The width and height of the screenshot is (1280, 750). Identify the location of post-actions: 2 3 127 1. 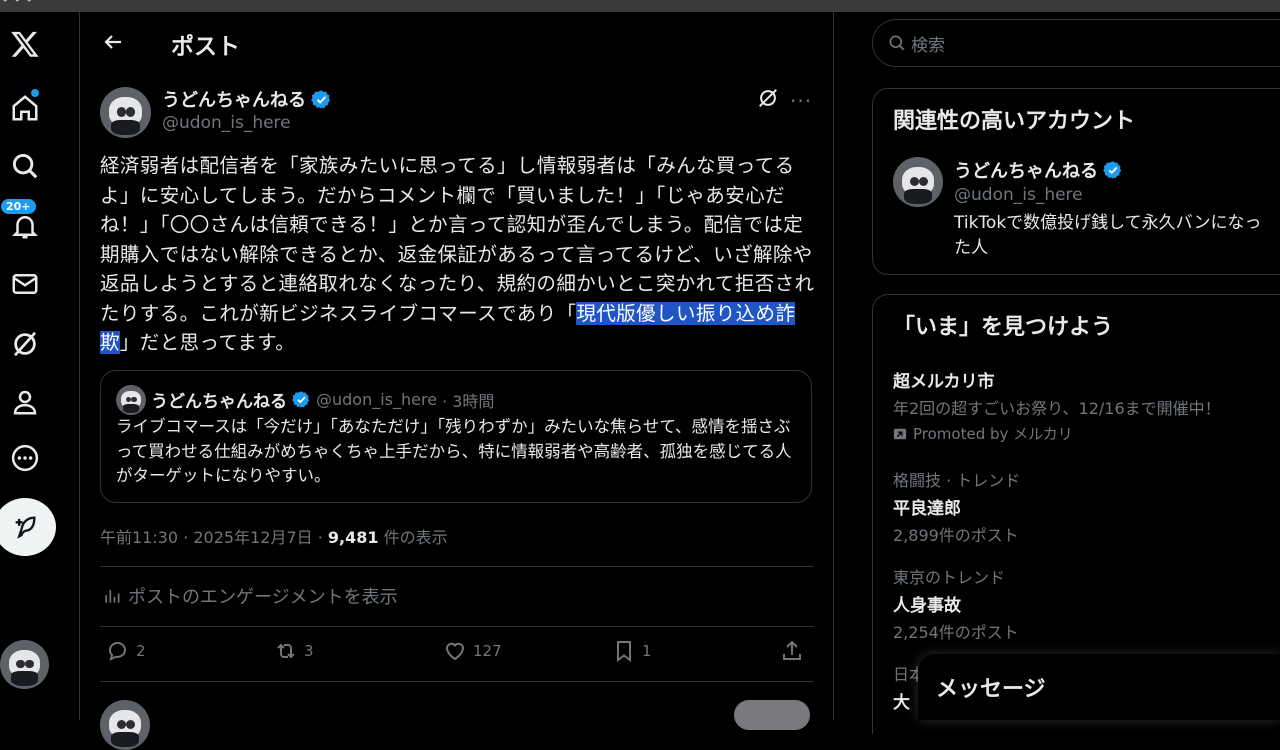
(457, 654).